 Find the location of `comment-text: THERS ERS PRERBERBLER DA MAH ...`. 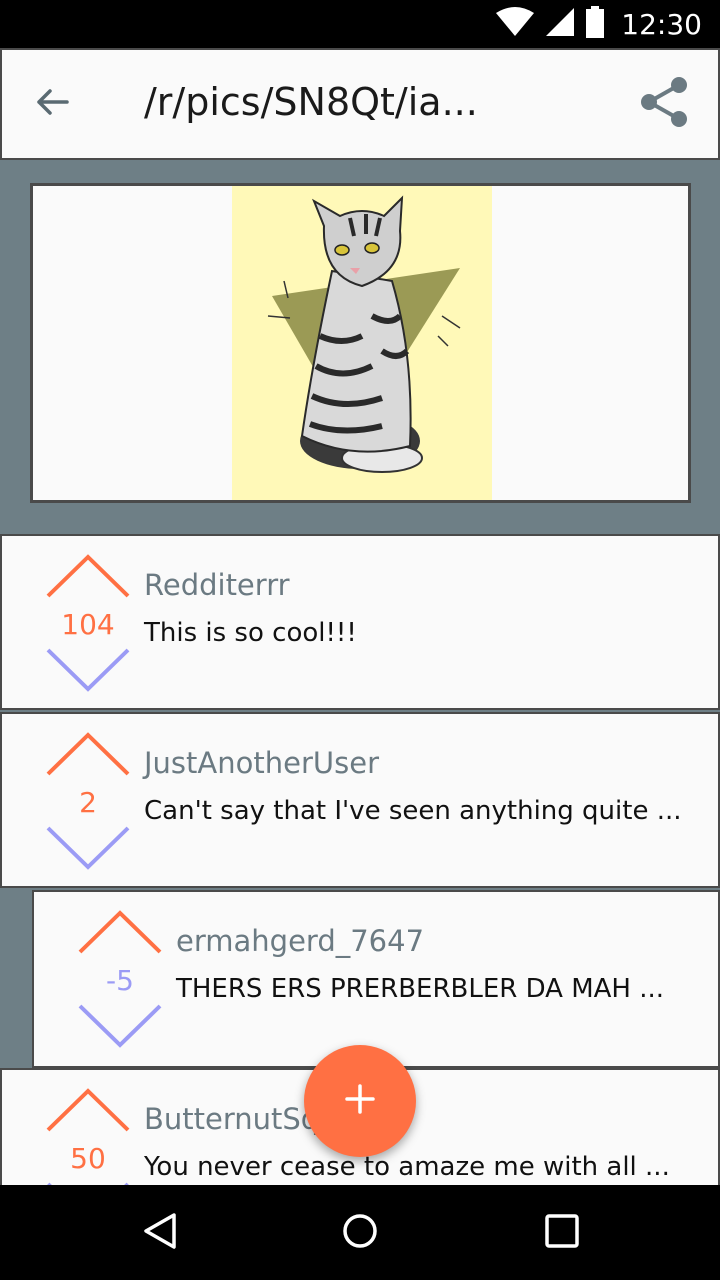

comment-text: THERS ERS PRERBERBLER DA MAH ... is located at coordinates (420, 989).